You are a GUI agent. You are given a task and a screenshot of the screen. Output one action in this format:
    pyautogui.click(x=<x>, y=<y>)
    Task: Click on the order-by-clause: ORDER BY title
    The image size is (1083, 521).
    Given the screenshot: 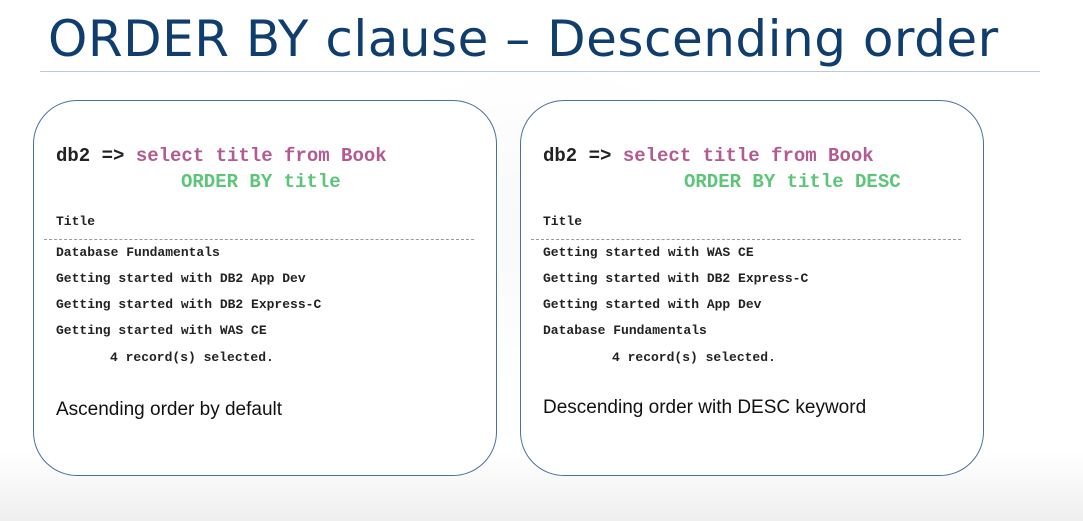 What is the action you would take?
    pyautogui.click(x=261, y=182)
    